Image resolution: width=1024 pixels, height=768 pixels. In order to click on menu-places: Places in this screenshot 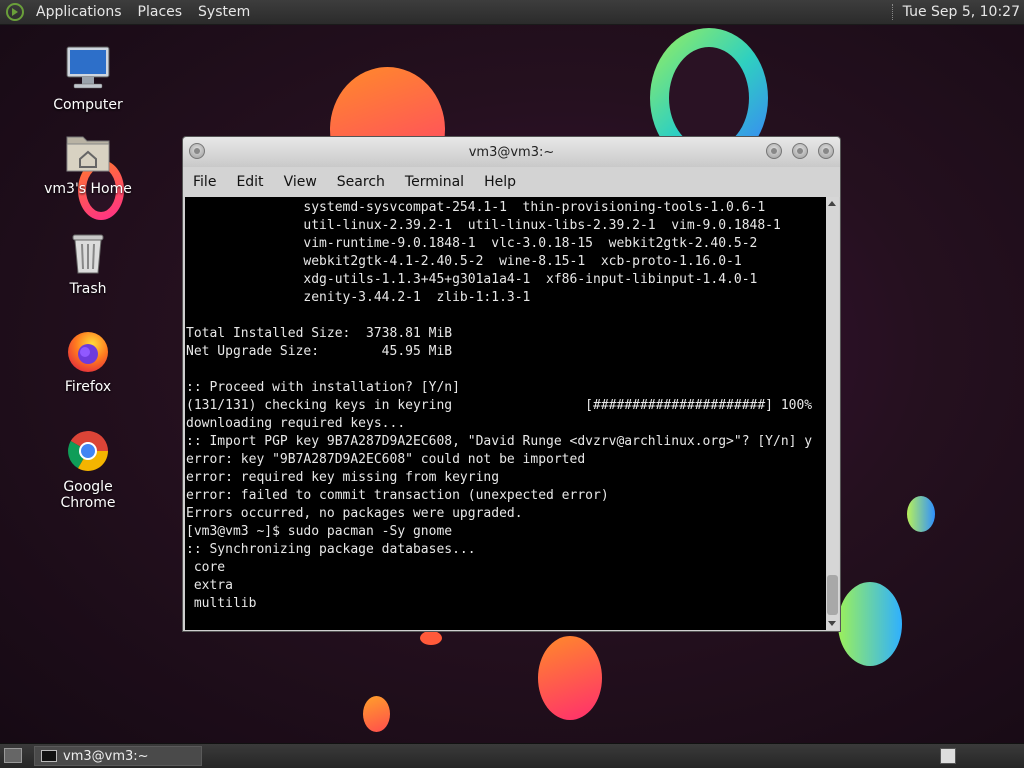, I will do `click(160, 12)`.